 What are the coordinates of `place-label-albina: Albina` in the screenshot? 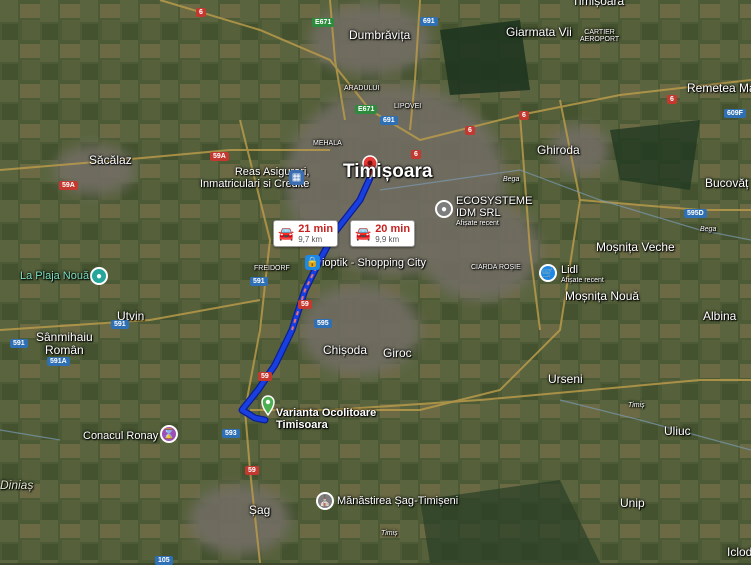 It's located at (720, 316).